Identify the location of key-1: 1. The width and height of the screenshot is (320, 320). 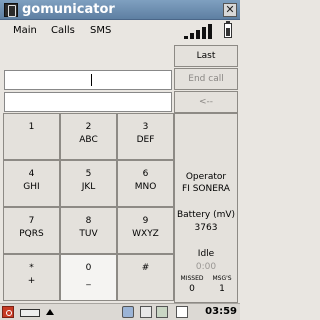
(31, 136).